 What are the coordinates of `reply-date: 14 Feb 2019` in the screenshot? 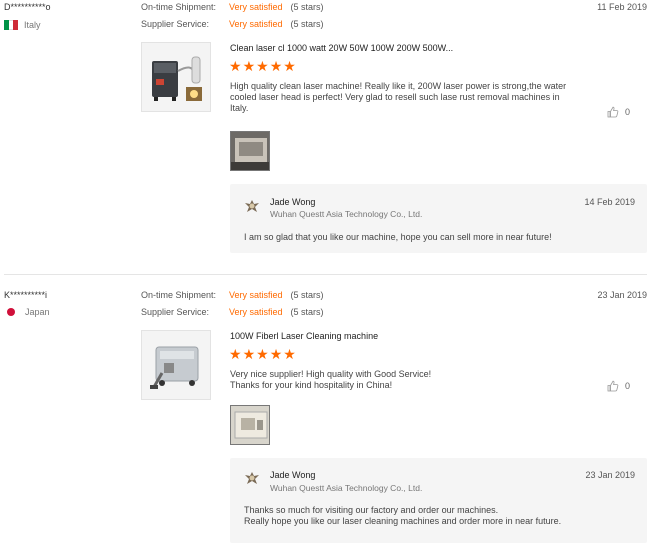 It's located at (609, 202).